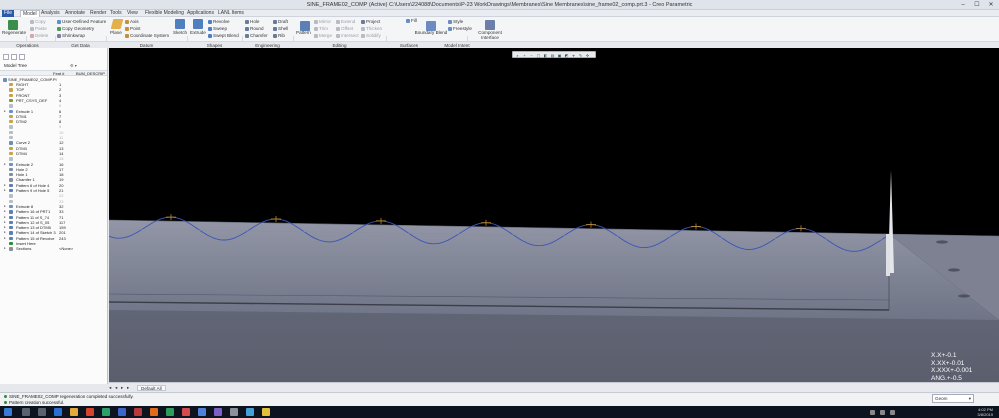 Image resolution: width=999 pixels, height=418 pixels. What do you see at coordinates (531, 55) in the screenshot?
I see `zoom-out-icon: −` at bounding box center [531, 55].